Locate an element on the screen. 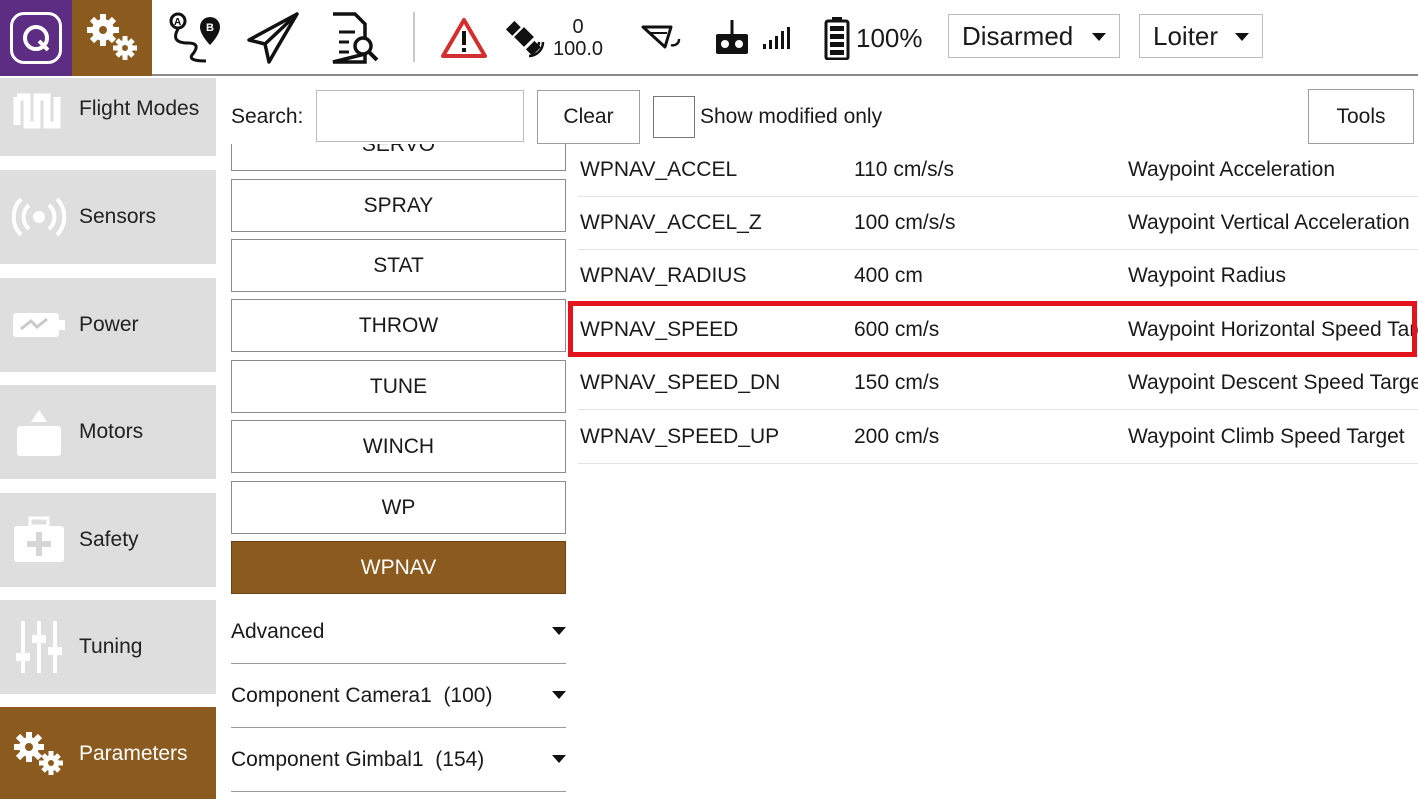 Image resolution: width=1418 pixels, height=799 pixels. svg-text: A is located at coordinates (177, 22).